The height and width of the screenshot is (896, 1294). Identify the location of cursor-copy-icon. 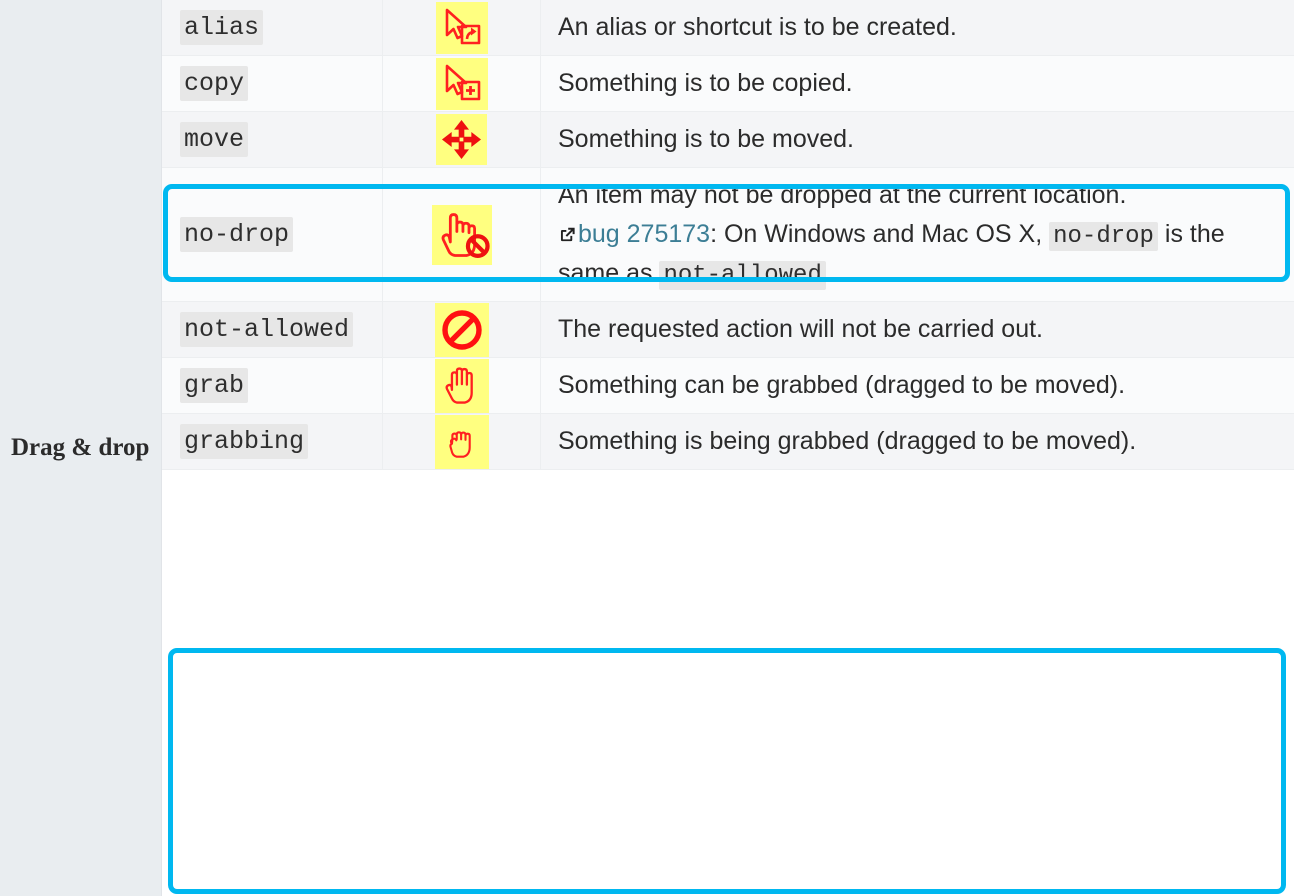
(461, 83).